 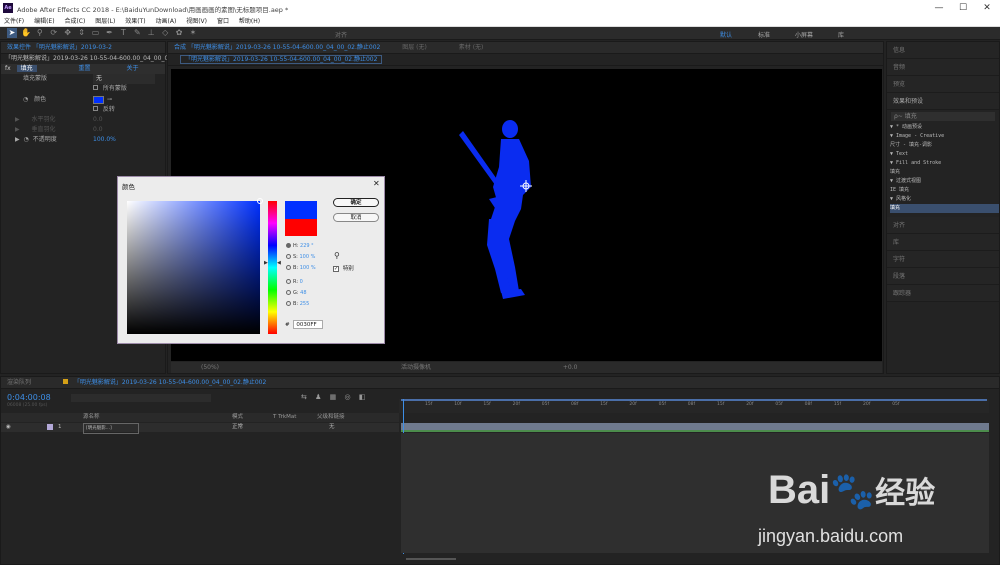 I want to click on footage-tab: 素材 (无), so click(x=471, y=47).